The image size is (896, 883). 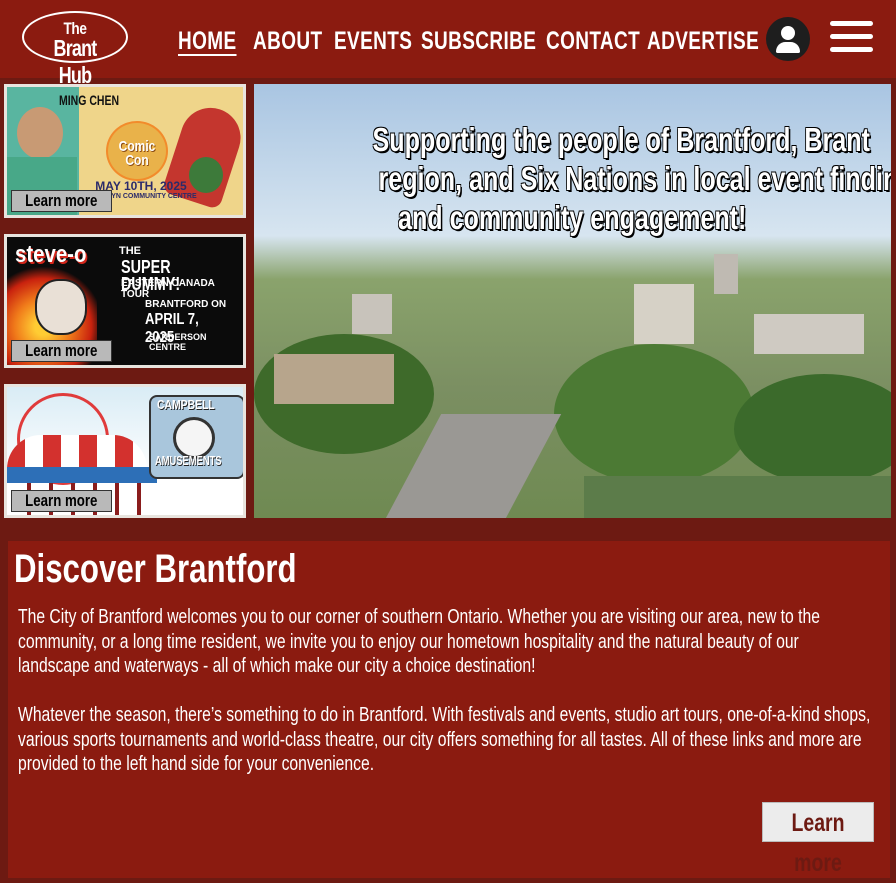 I want to click on comic-con-title: Comic Con, so click(x=137, y=153).